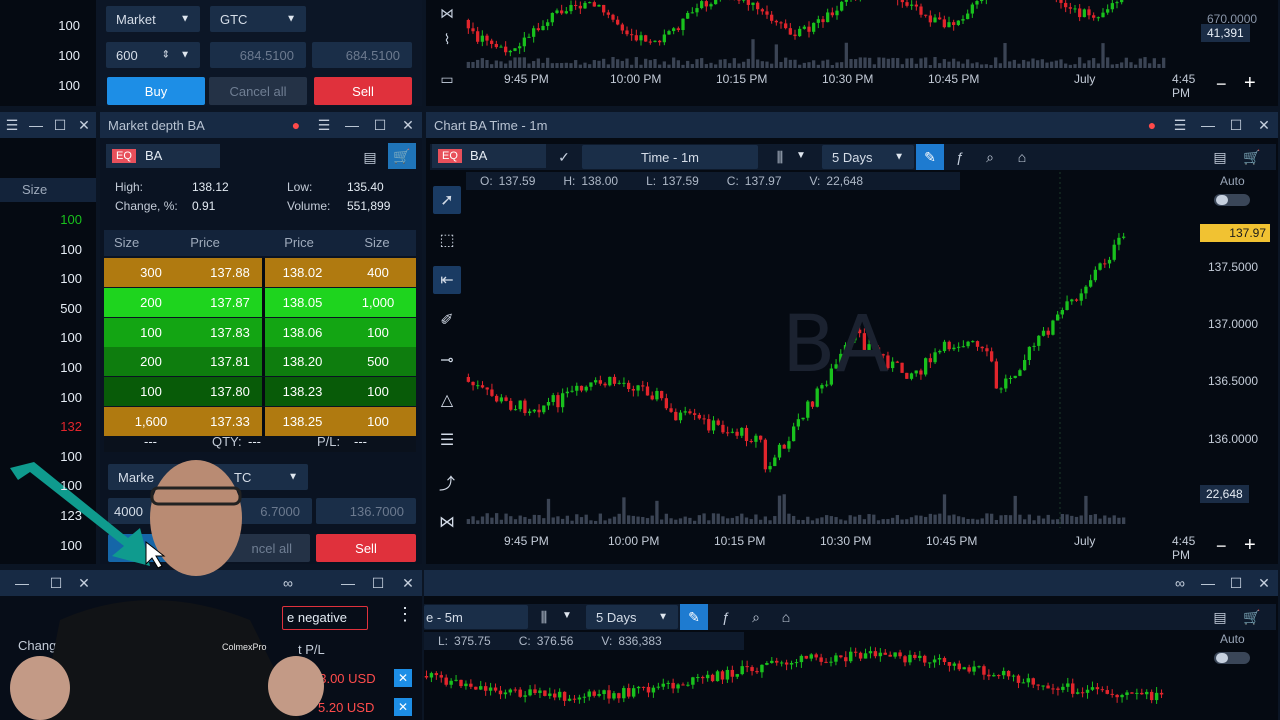 The width and height of the screenshot is (1280, 720). I want to click on buy-button: Buy, so click(156, 91).